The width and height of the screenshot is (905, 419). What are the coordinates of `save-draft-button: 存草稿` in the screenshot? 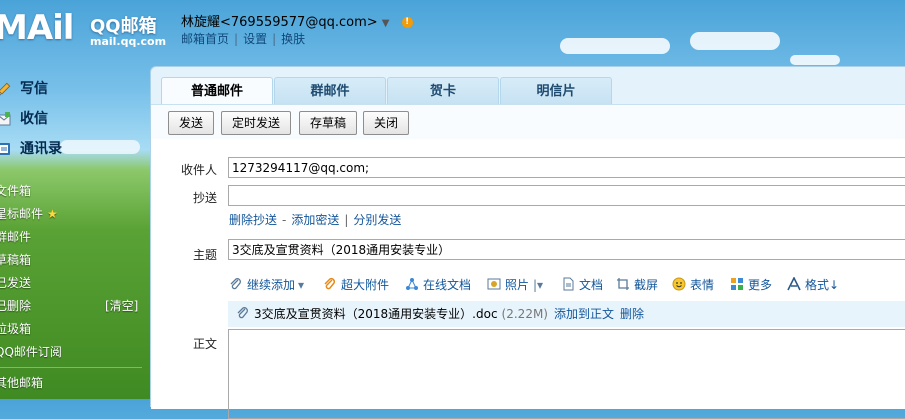 It's located at (328, 123).